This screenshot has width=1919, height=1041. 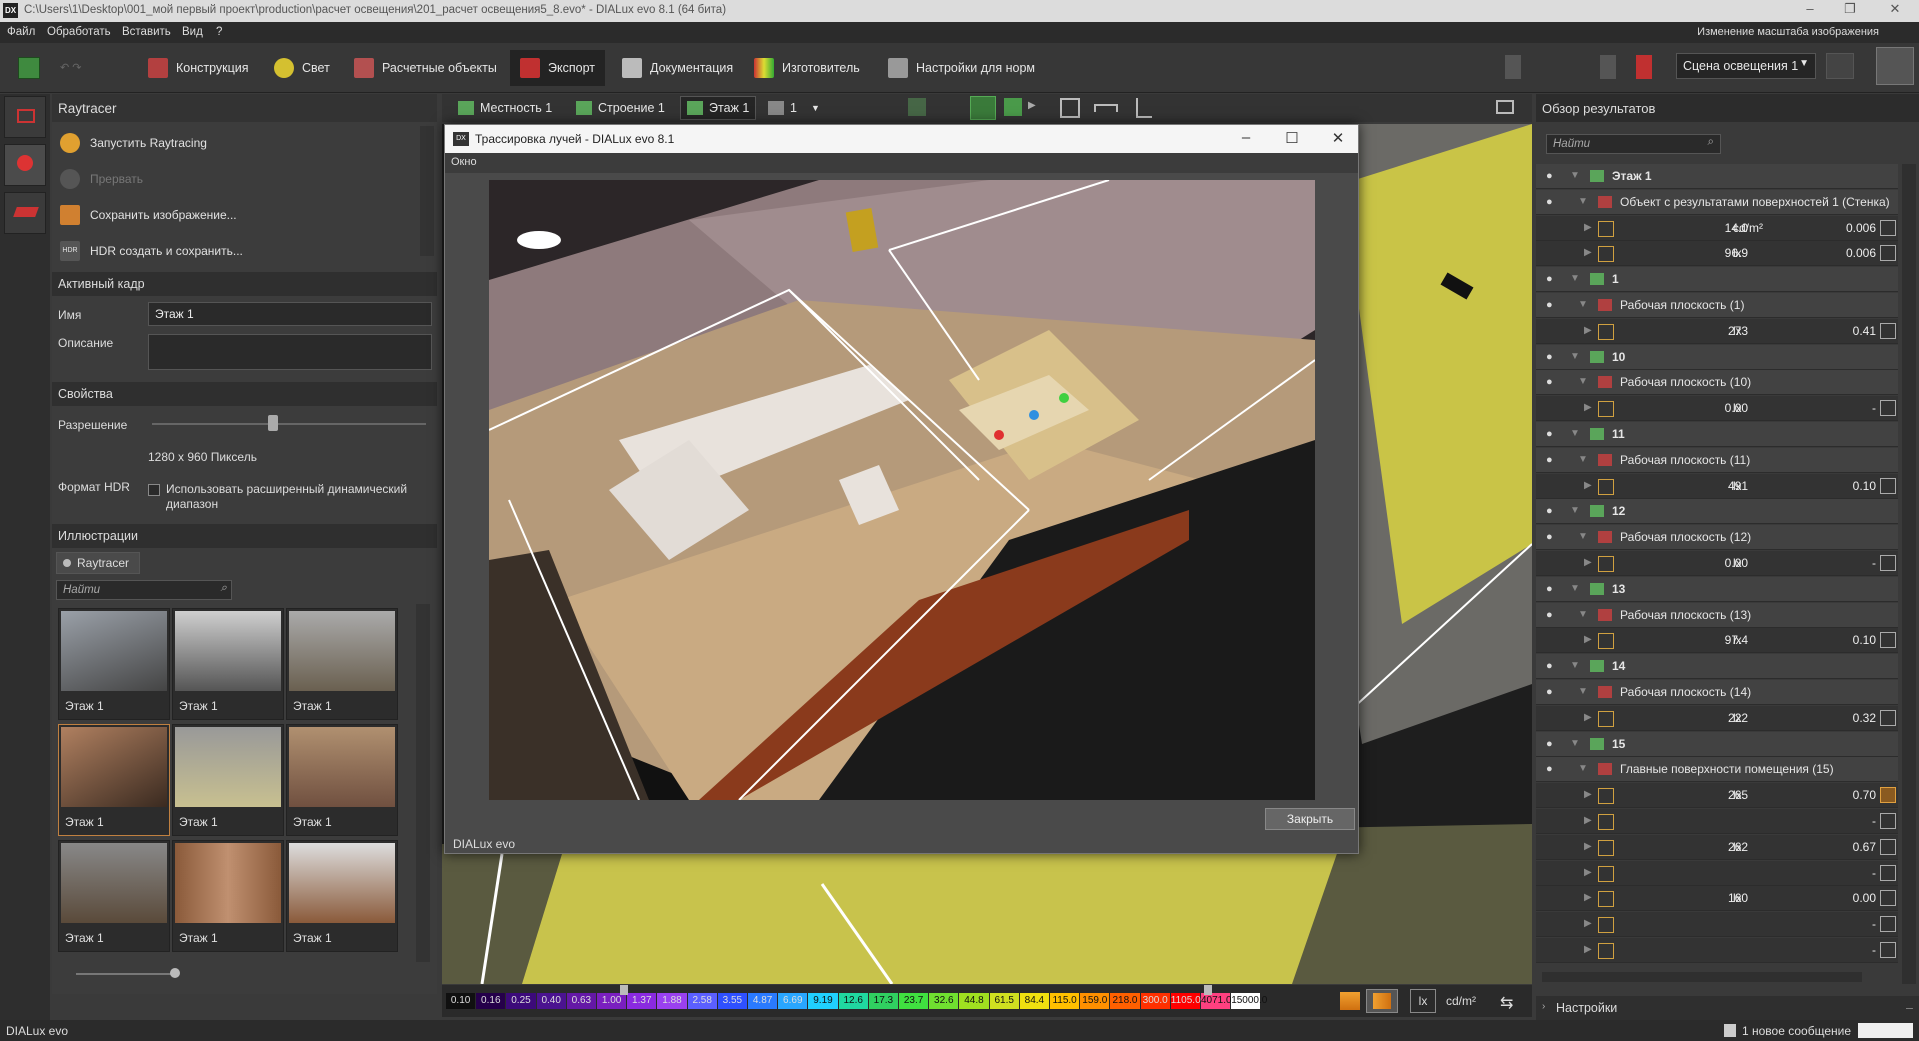 I want to click on tree-object-row: ● ▼ Рабочая плоскость (12), so click(x=1717, y=538).